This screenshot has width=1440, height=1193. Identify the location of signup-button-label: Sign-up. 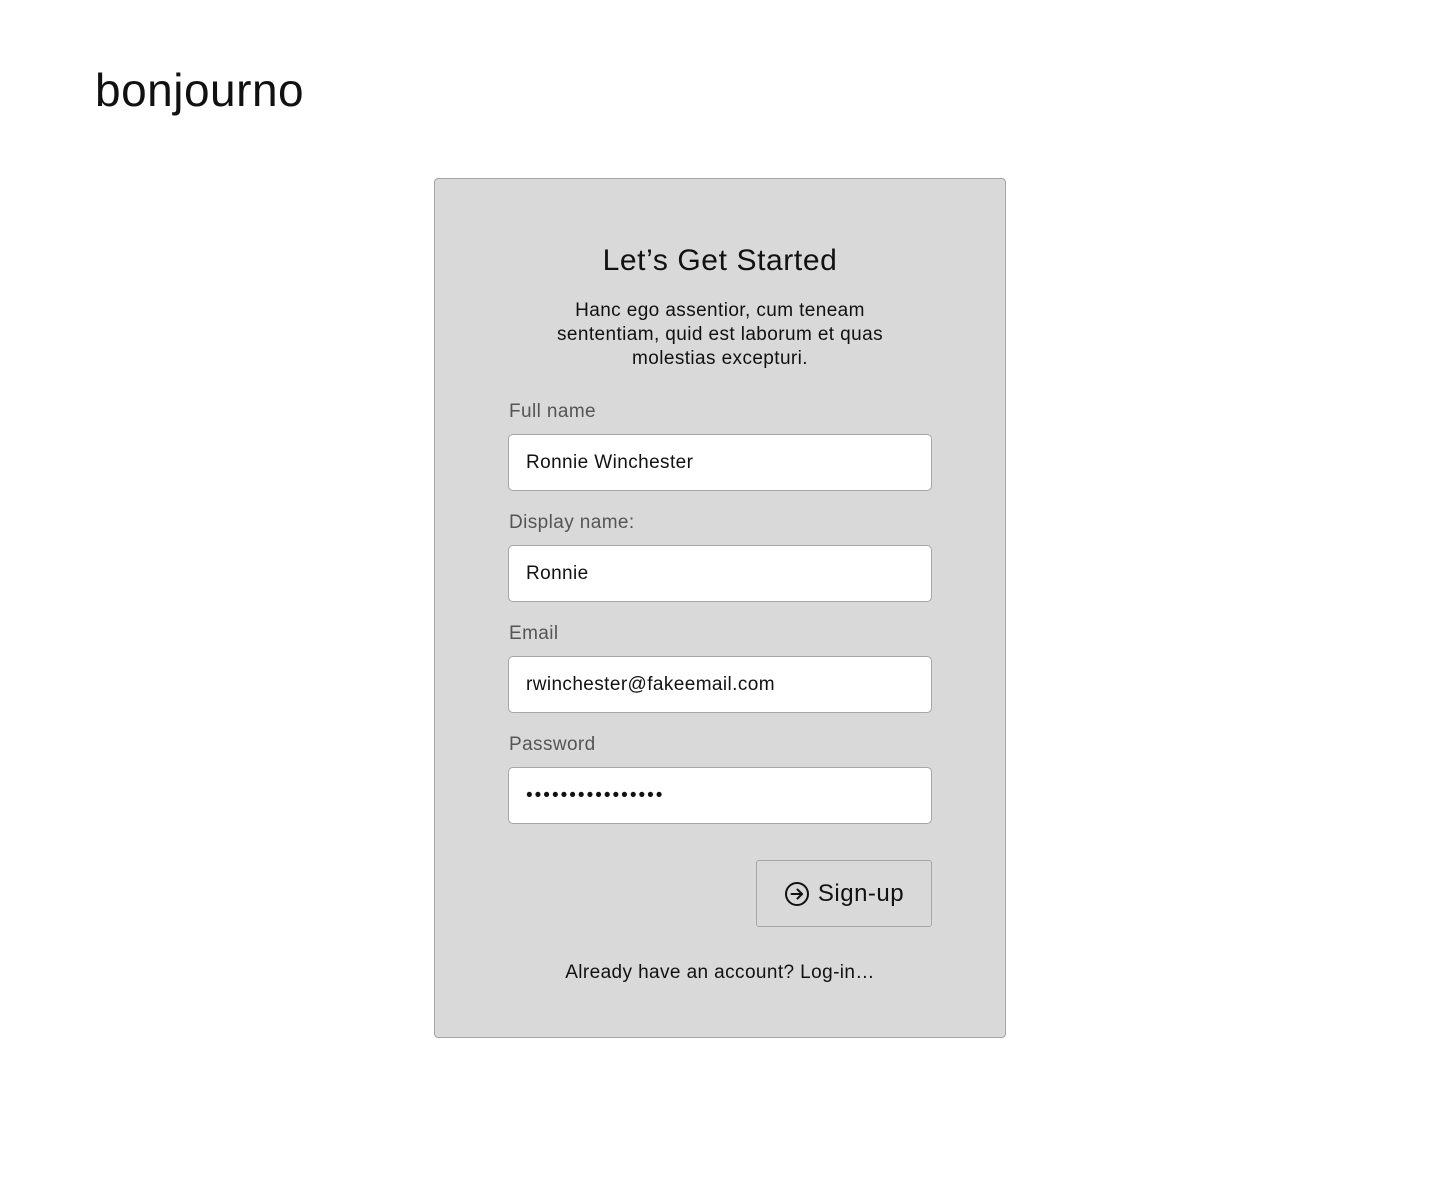
(861, 893).